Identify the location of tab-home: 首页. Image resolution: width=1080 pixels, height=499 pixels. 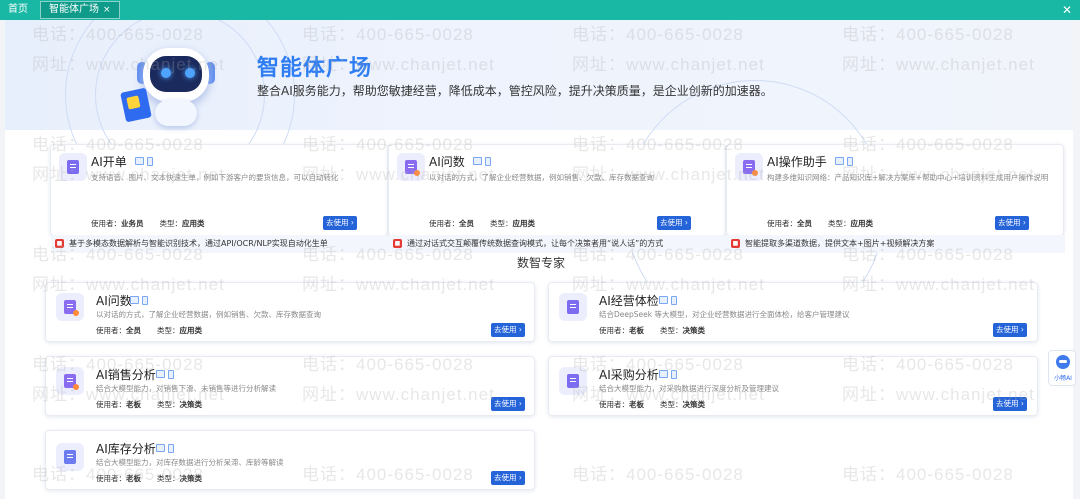
(18, 10).